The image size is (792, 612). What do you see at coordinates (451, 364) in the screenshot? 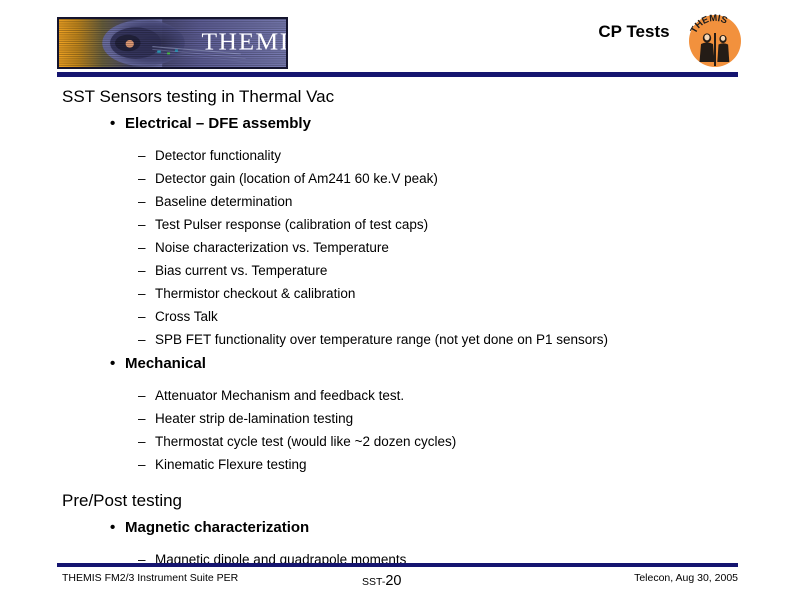
I see `bullet-level2-mechanical: • Mechanical` at bounding box center [451, 364].